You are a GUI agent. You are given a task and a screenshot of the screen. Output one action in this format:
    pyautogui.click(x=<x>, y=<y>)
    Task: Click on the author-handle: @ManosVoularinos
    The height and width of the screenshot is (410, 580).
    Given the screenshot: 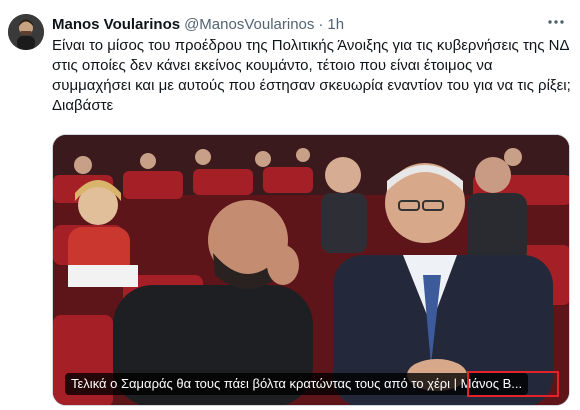 What is the action you would take?
    pyautogui.click(x=249, y=24)
    